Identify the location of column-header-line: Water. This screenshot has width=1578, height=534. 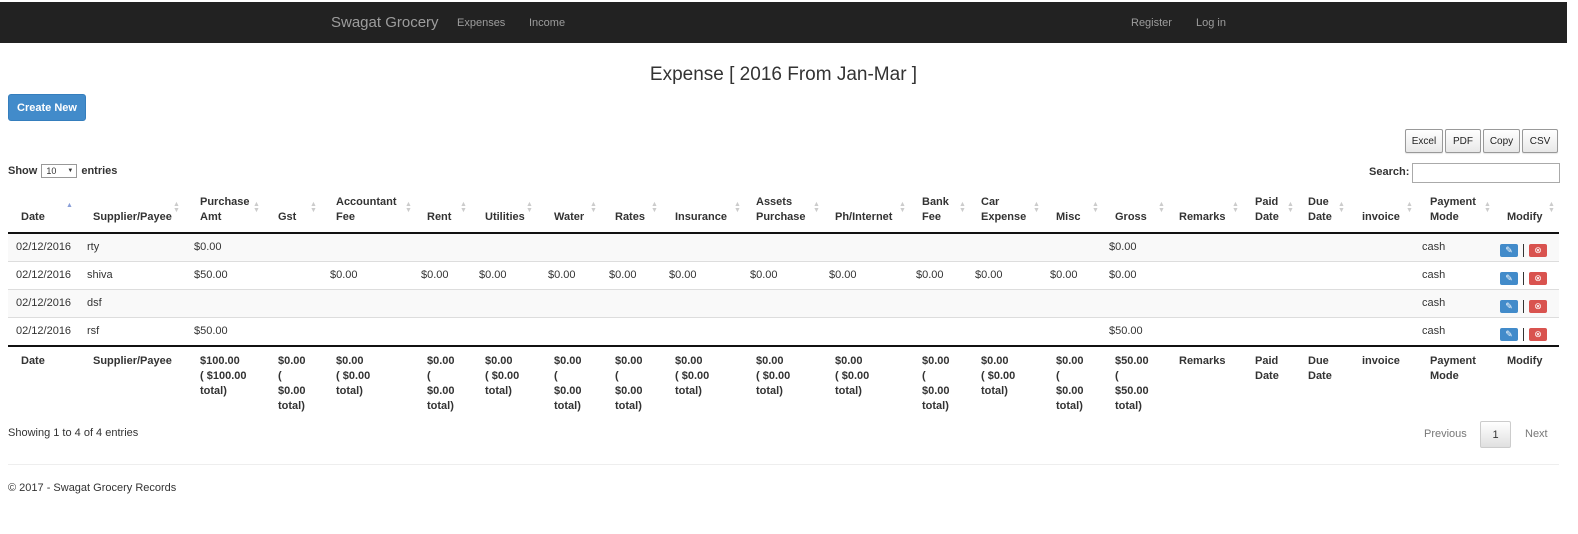
(569, 217).